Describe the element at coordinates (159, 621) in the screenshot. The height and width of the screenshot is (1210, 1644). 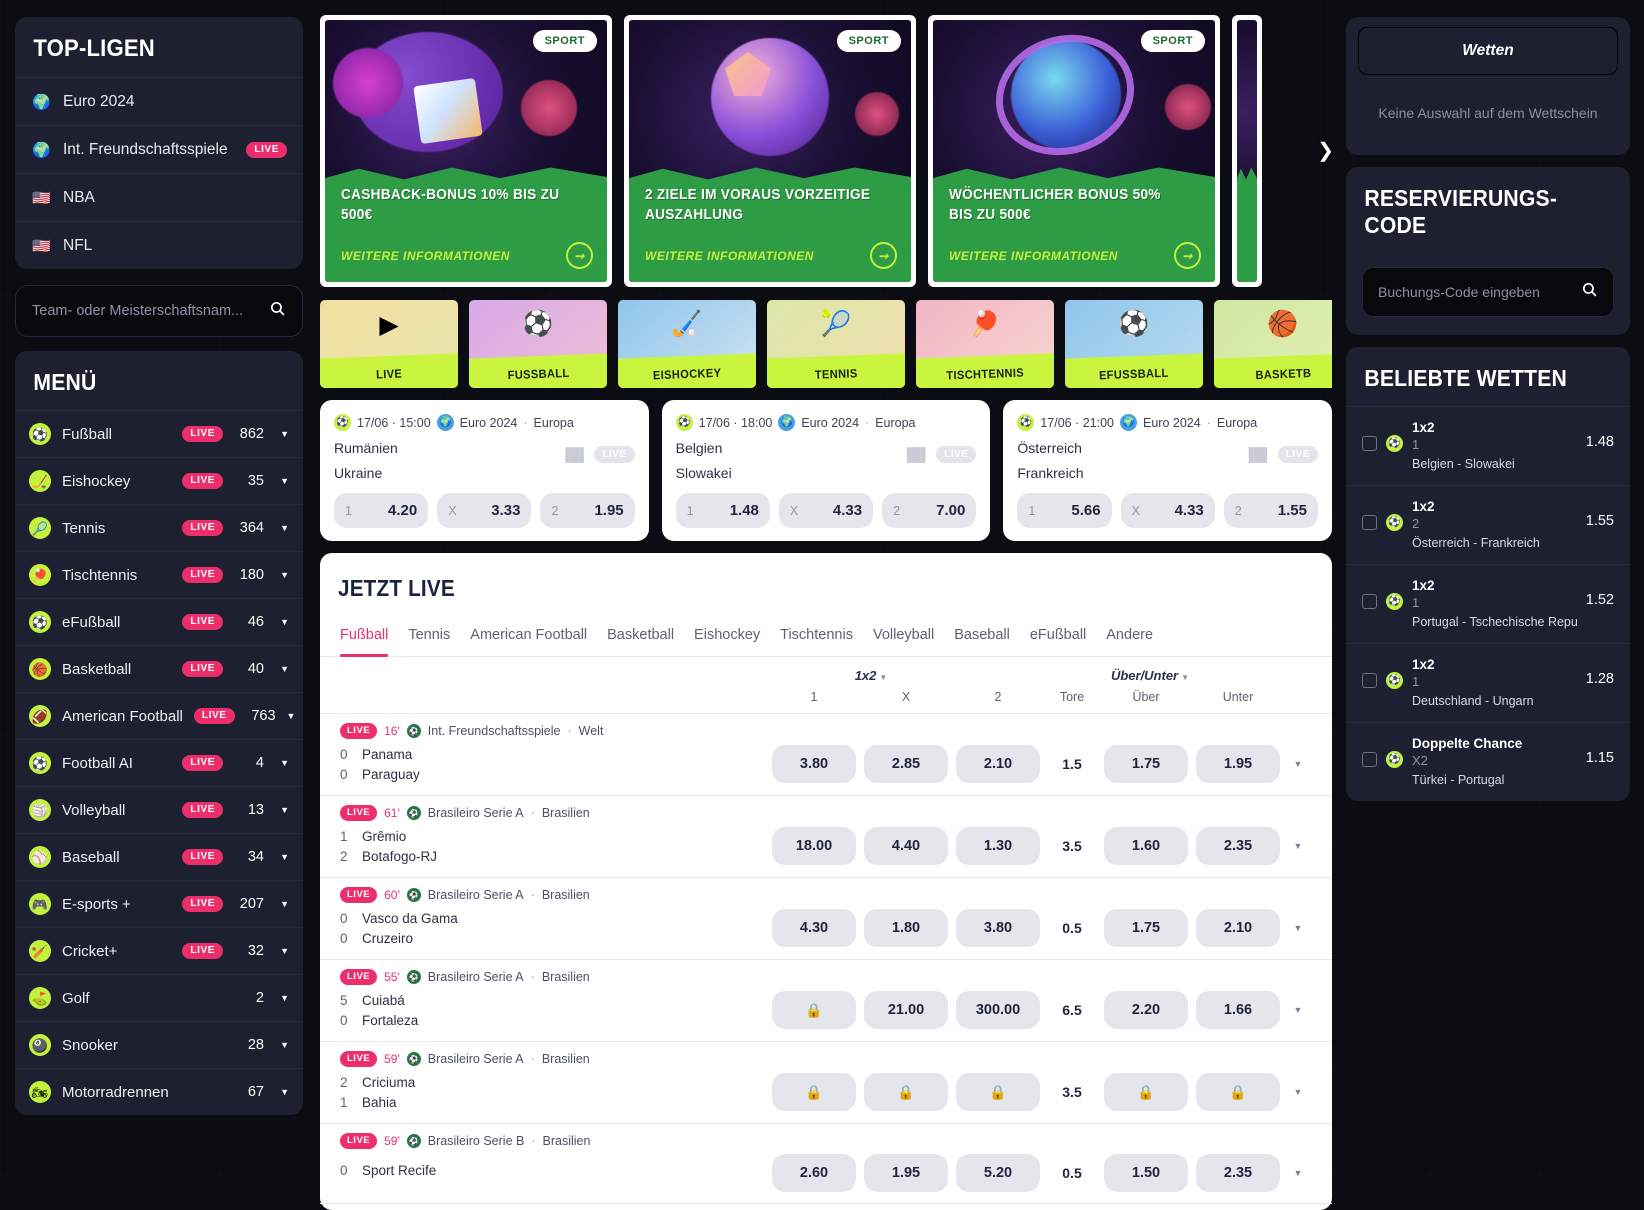
I see `menu-item-efu-ball: ⚽ eFußball LIVE 46 ▼` at that location.